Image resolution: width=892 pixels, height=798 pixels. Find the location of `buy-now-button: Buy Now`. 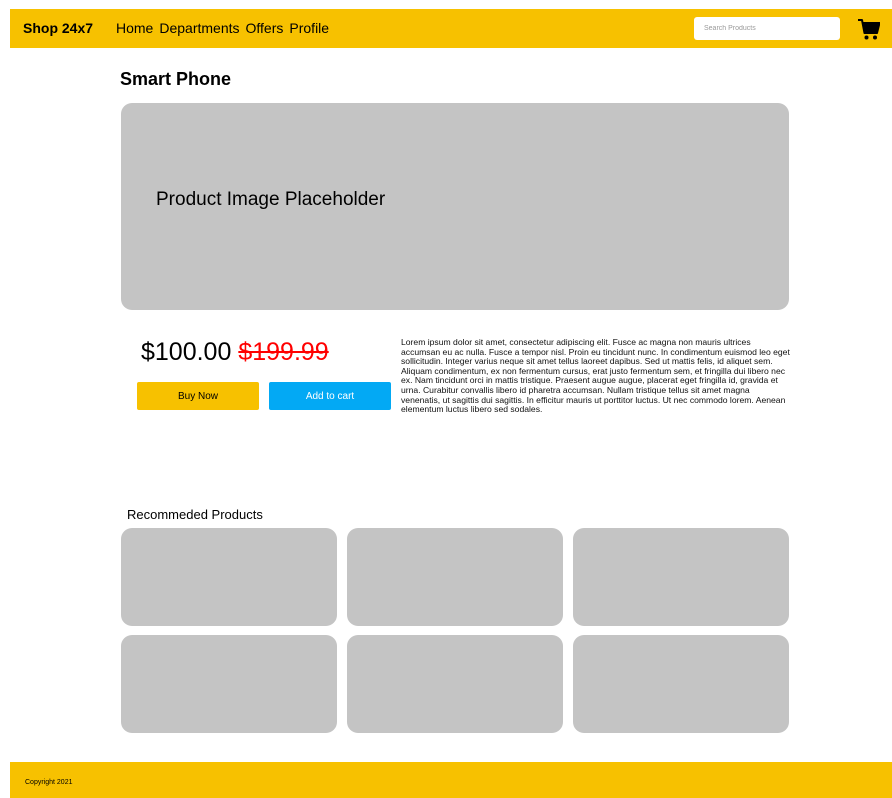

buy-now-button: Buy Now is located at coordinates (198, 396).